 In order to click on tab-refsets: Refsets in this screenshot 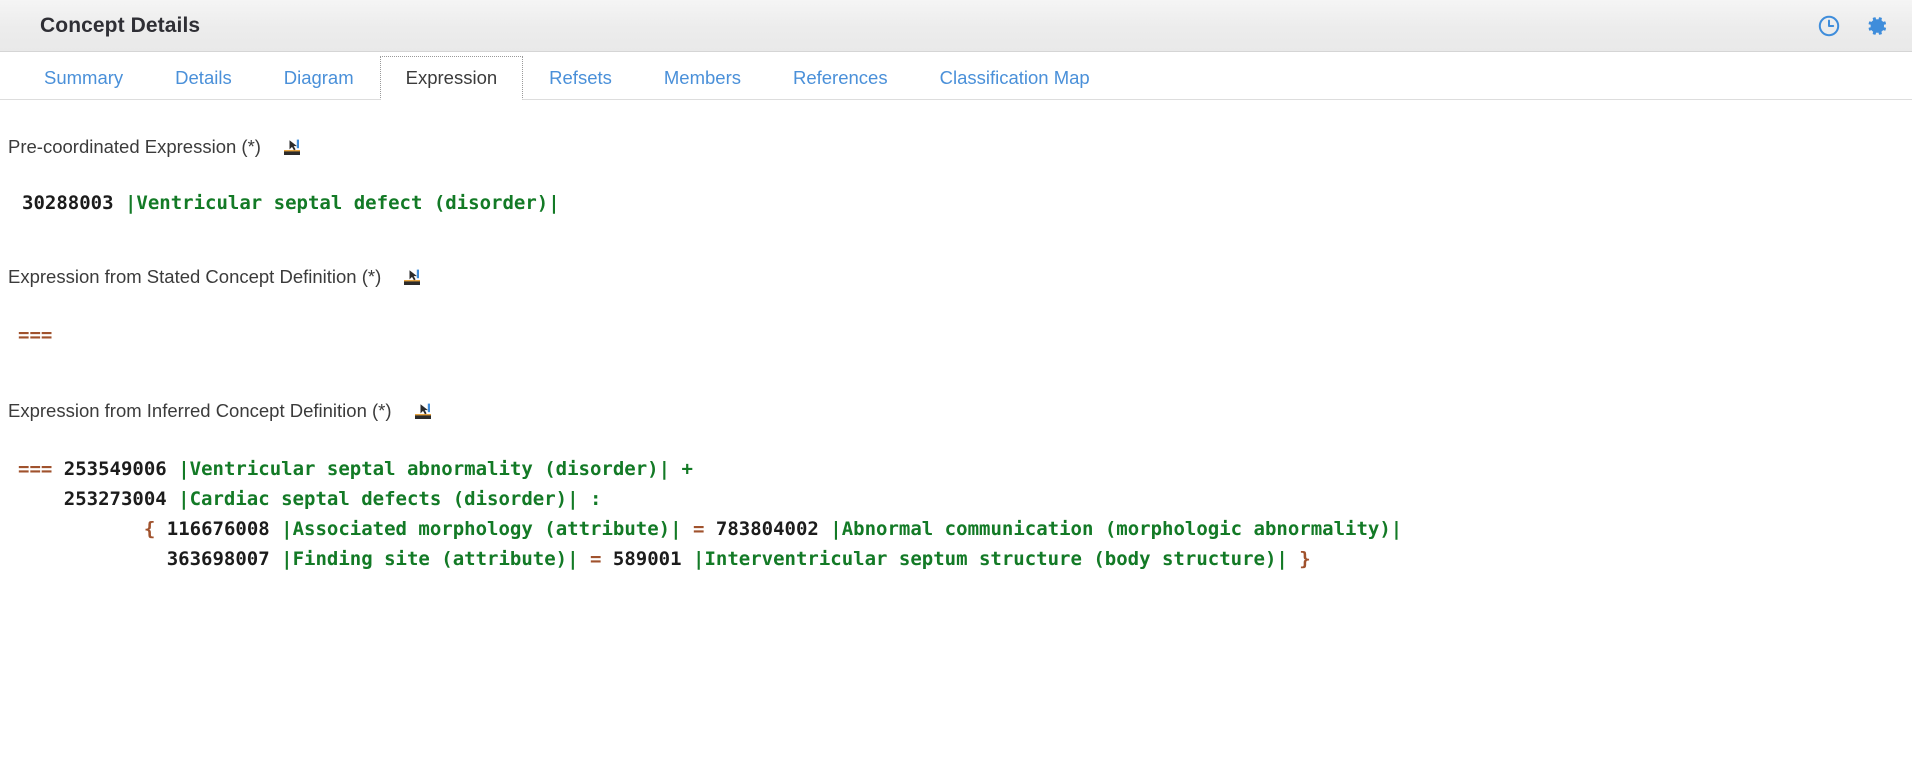, I will do `click(580, 77)`.